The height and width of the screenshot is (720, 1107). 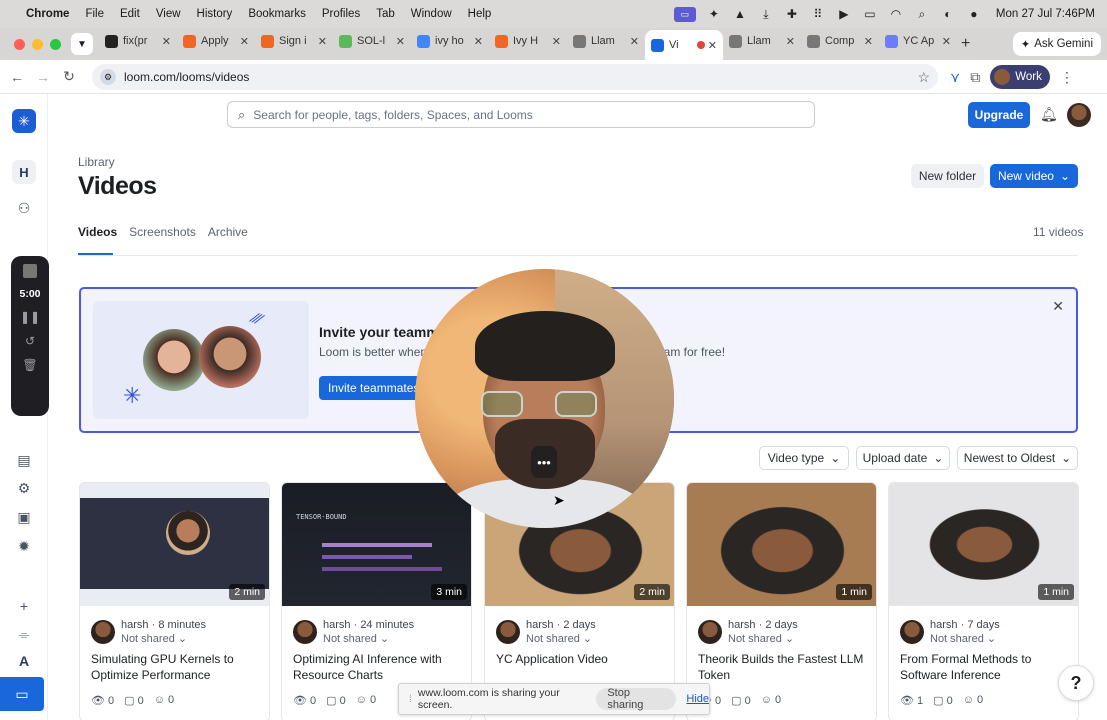 What do you see at coordinates (215, 14) in the screenshot?
I see `menu-history: History` at bounding box center [215, 14].